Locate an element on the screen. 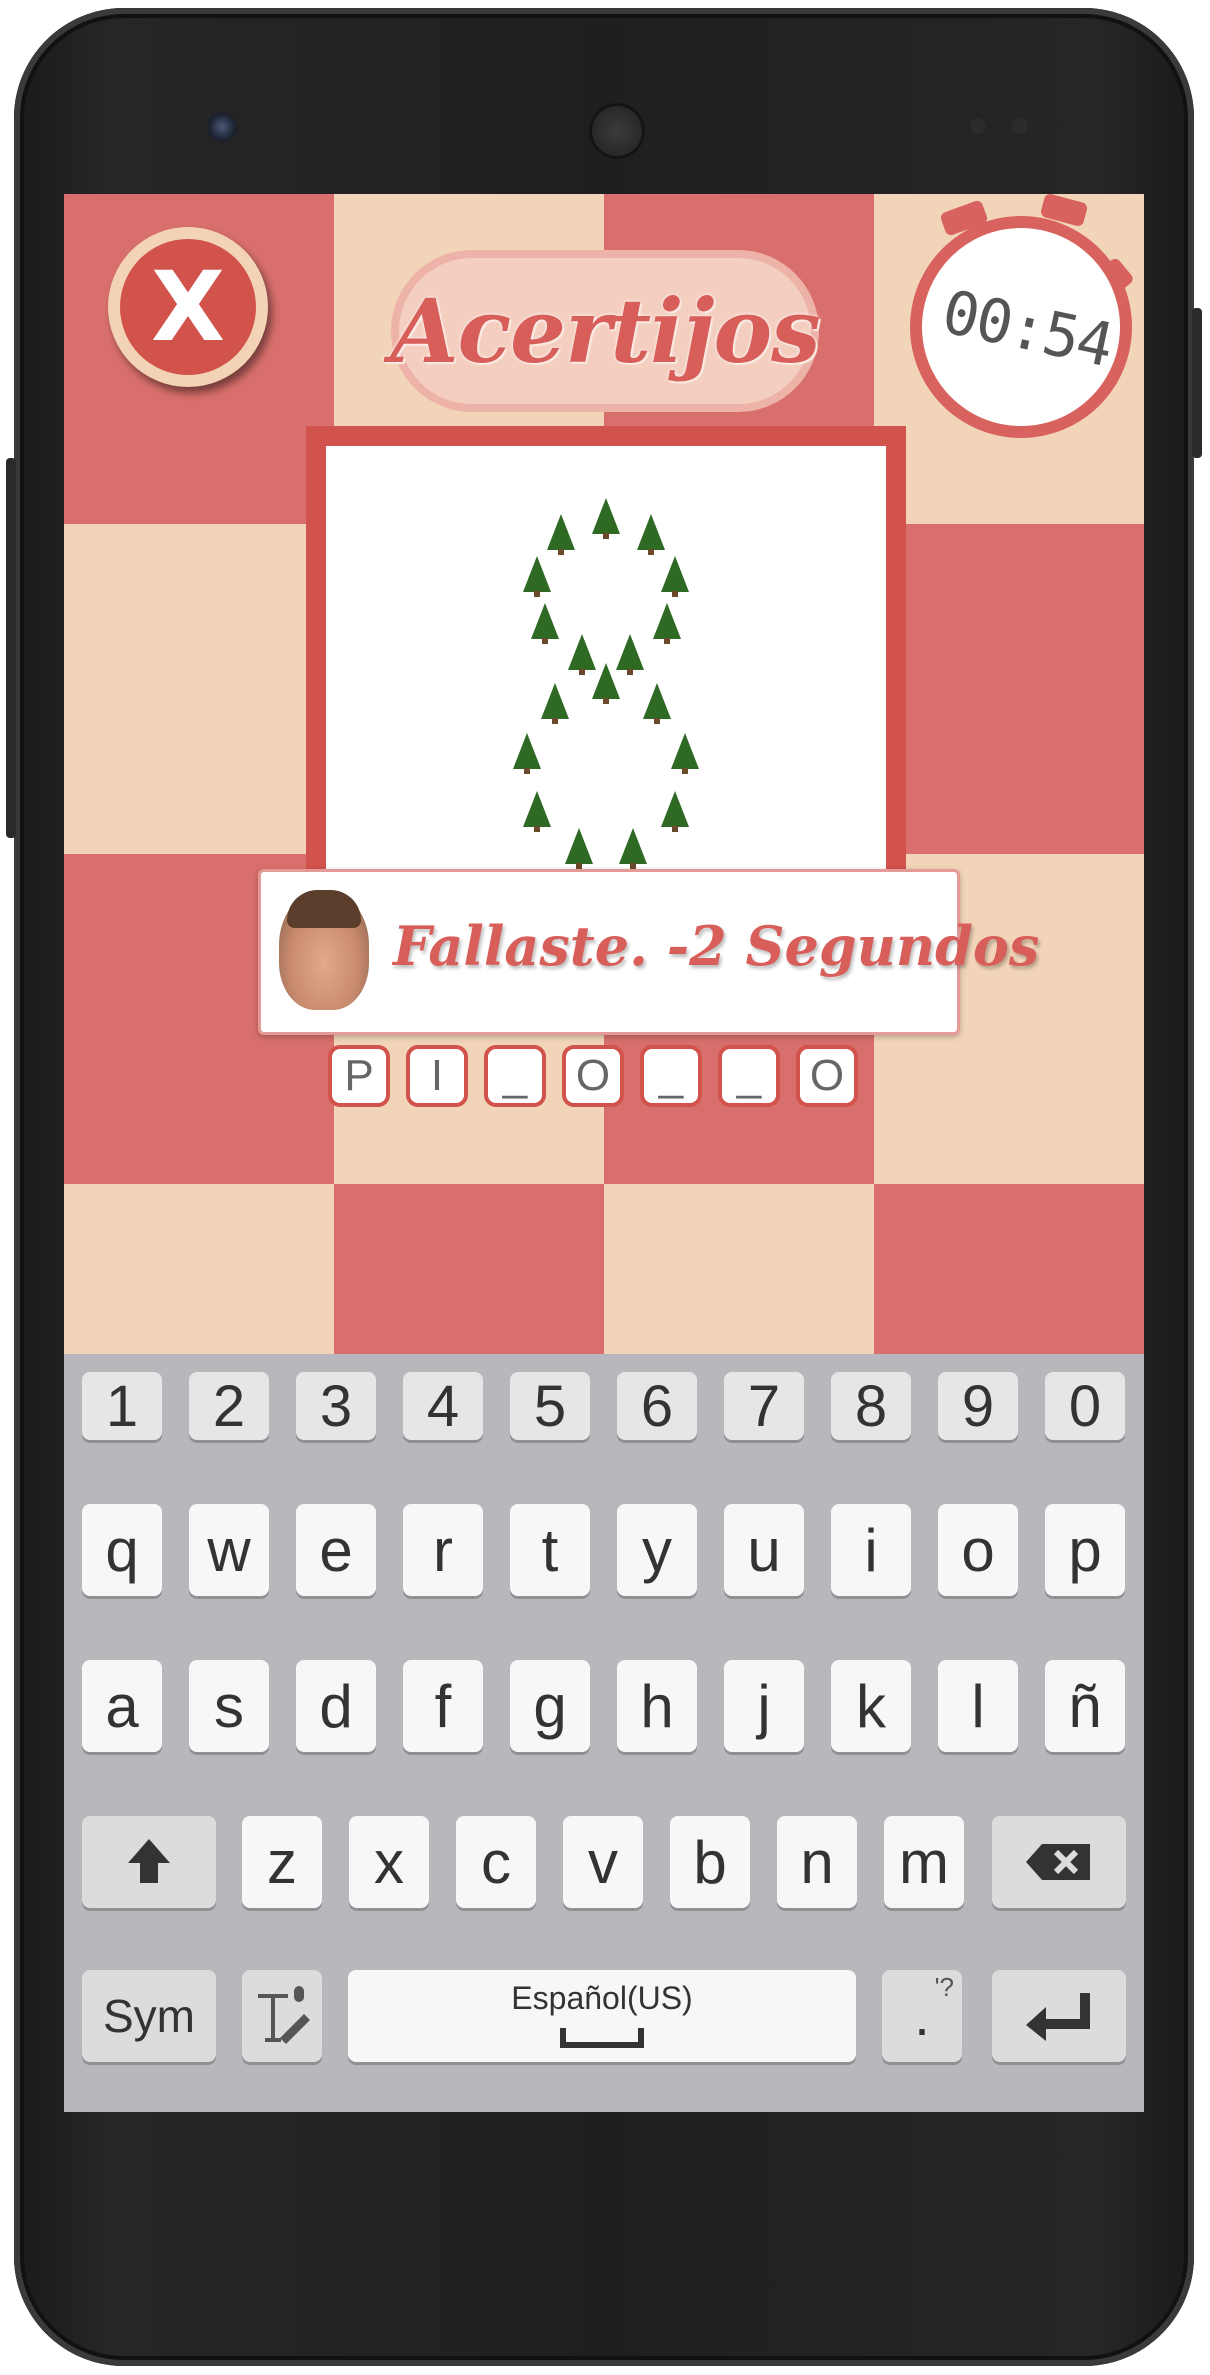 This screenshot has width=1210, height=2375. letter-key-label: u is located at coordinates (764, 1550).